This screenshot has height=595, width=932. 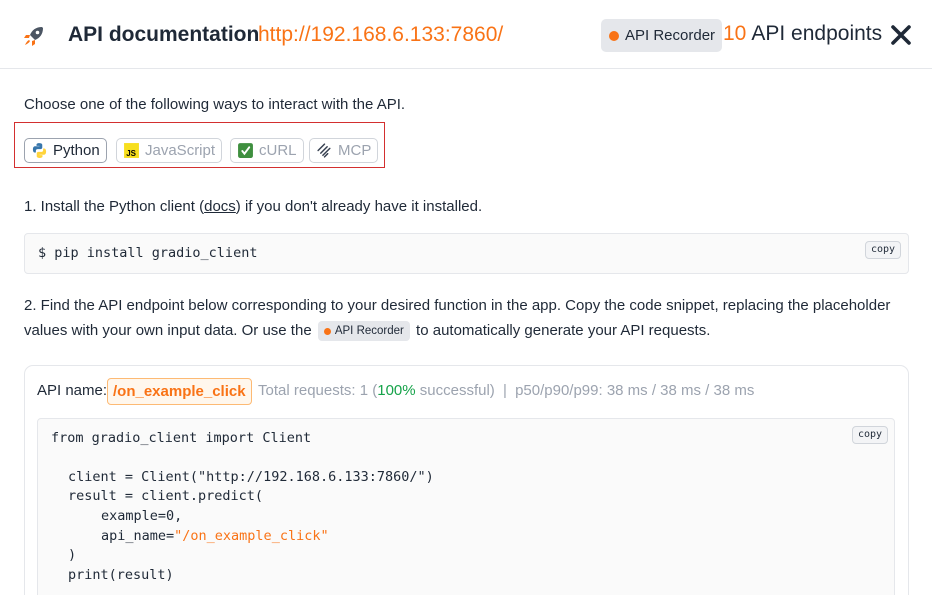 I want to click on svg-text: JS, so click(x=131, y=153).